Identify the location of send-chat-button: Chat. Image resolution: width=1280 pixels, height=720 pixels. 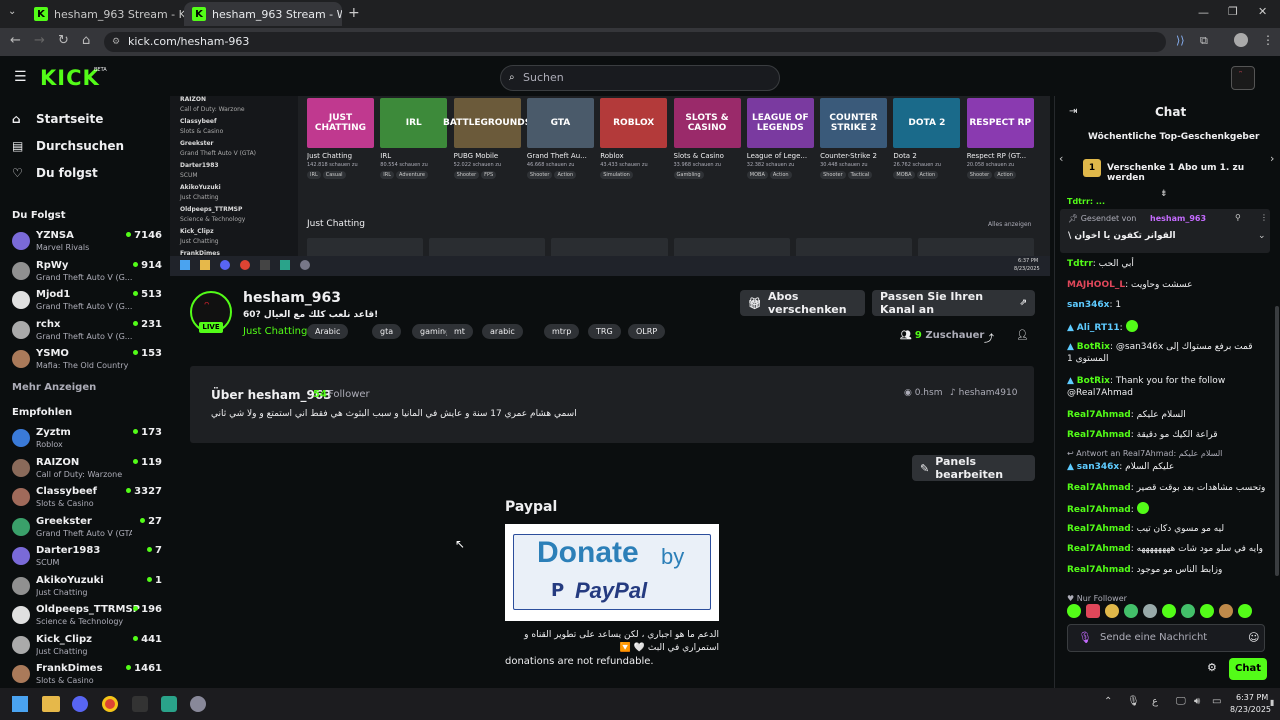
(1248, 669).